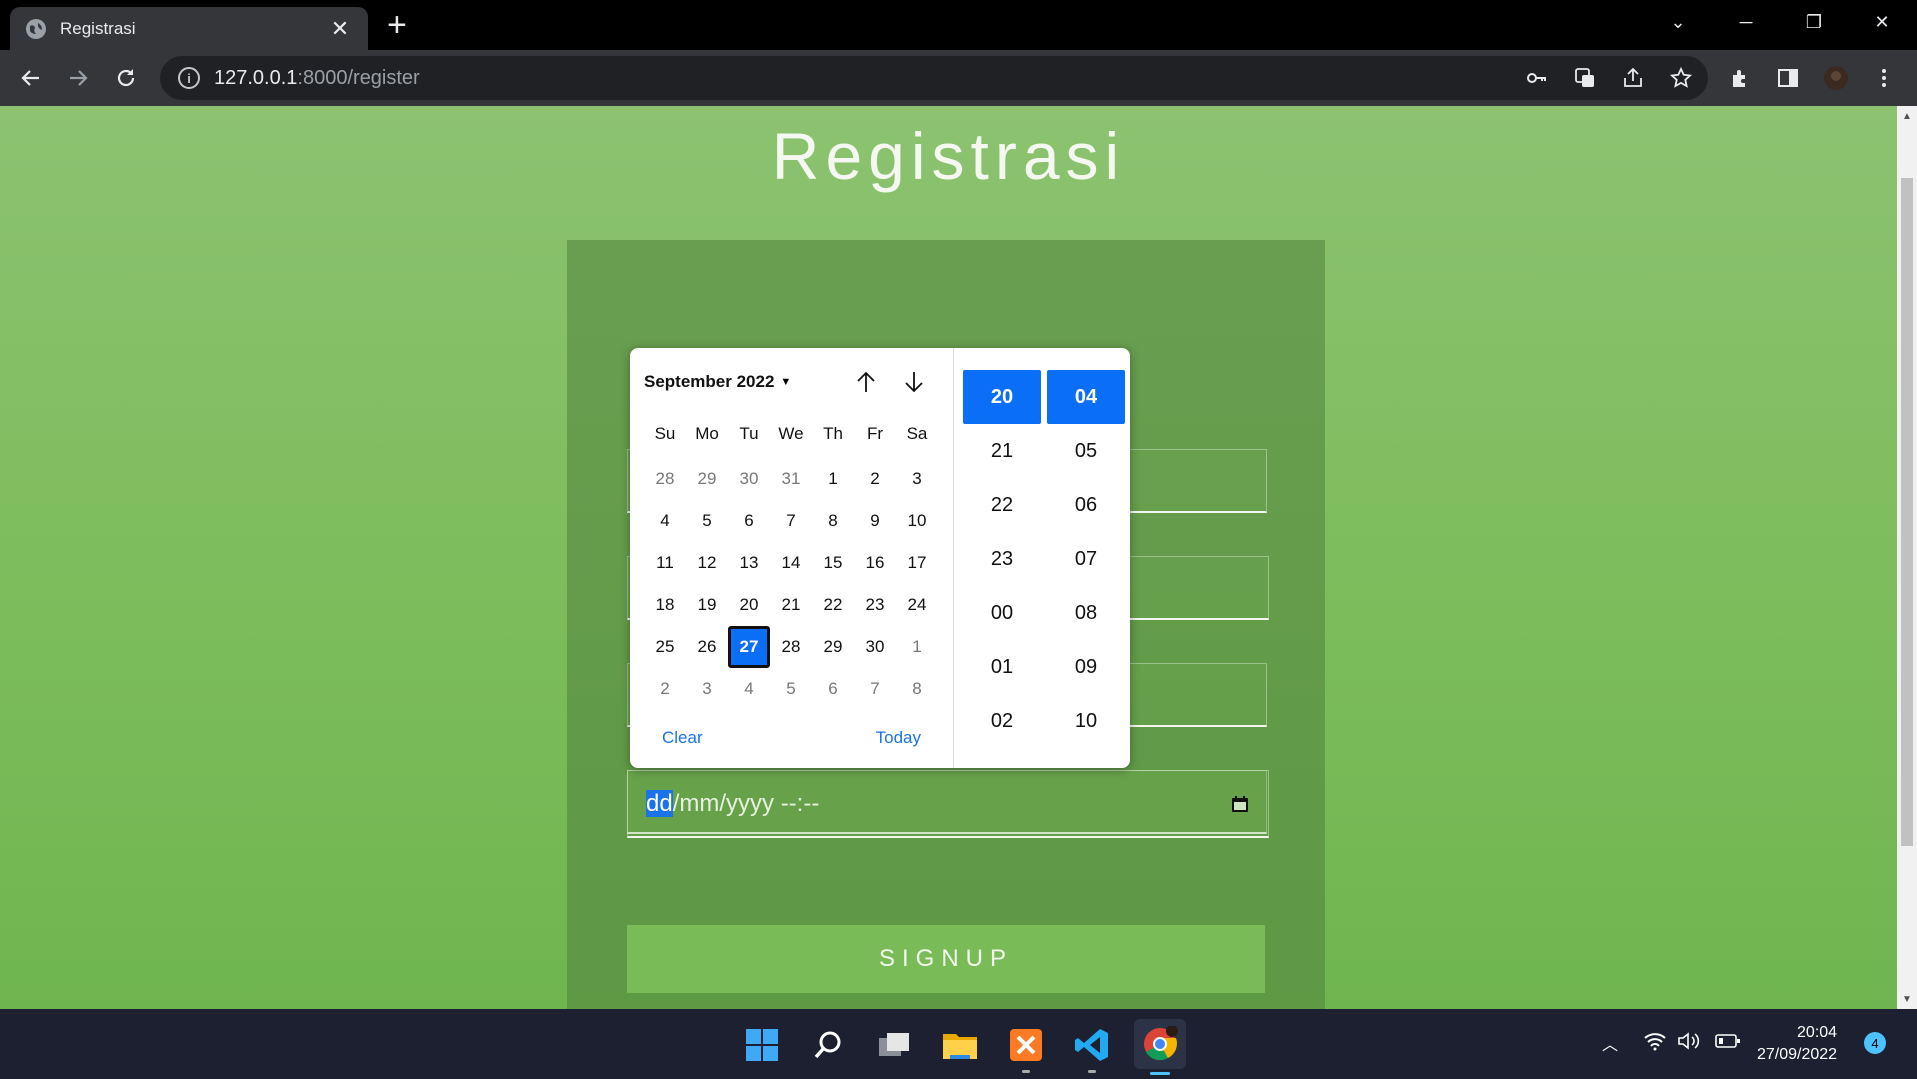  What do you see at coordinates (1585, 78) in the screenshot?
I see `translate-icon` at bounding box center [1585, 78].